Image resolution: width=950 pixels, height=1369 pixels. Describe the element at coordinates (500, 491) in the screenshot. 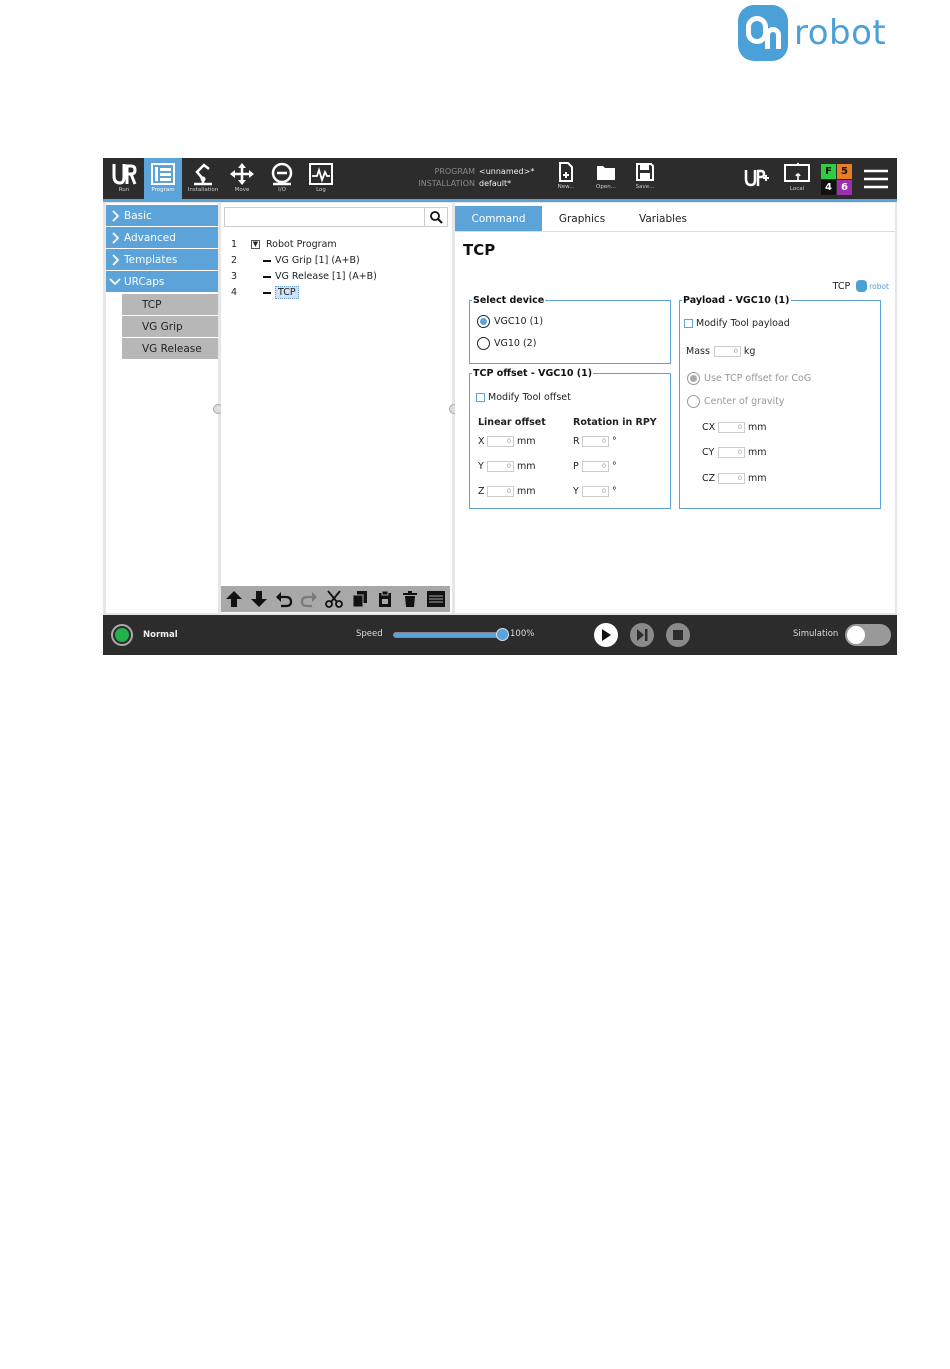

I see `offset-z-input: 0` at that location.